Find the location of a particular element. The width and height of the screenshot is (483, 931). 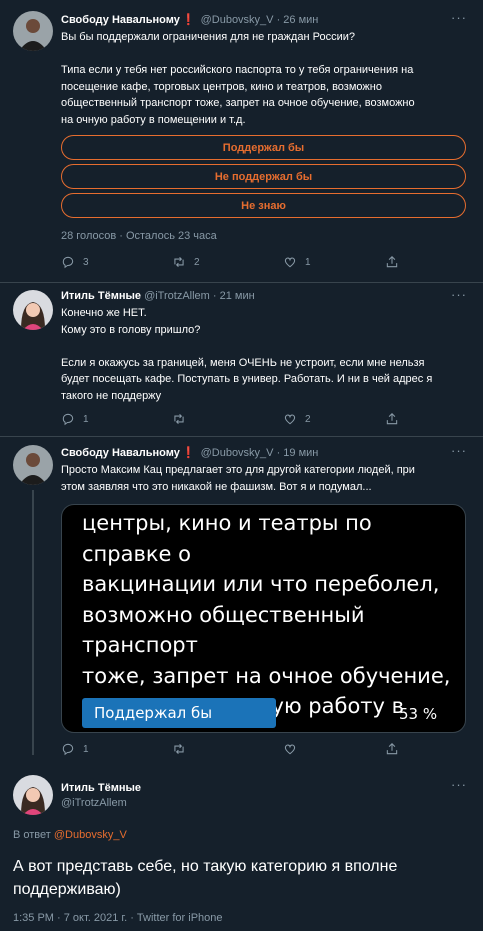

thread-line is located at coordinates (33, 622).